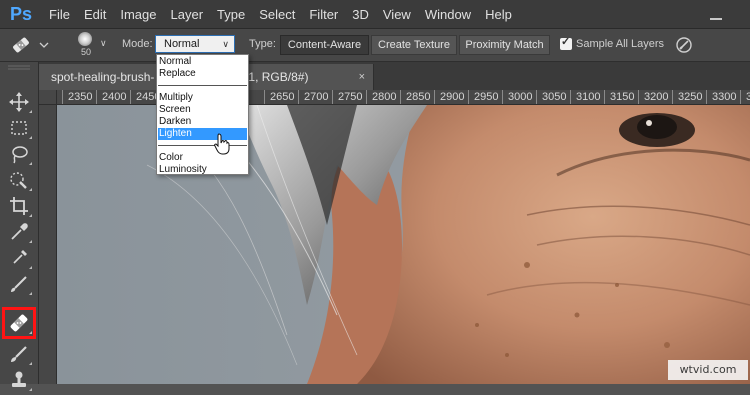  I want to click on clone-stamp-tool, so click(19, 380).